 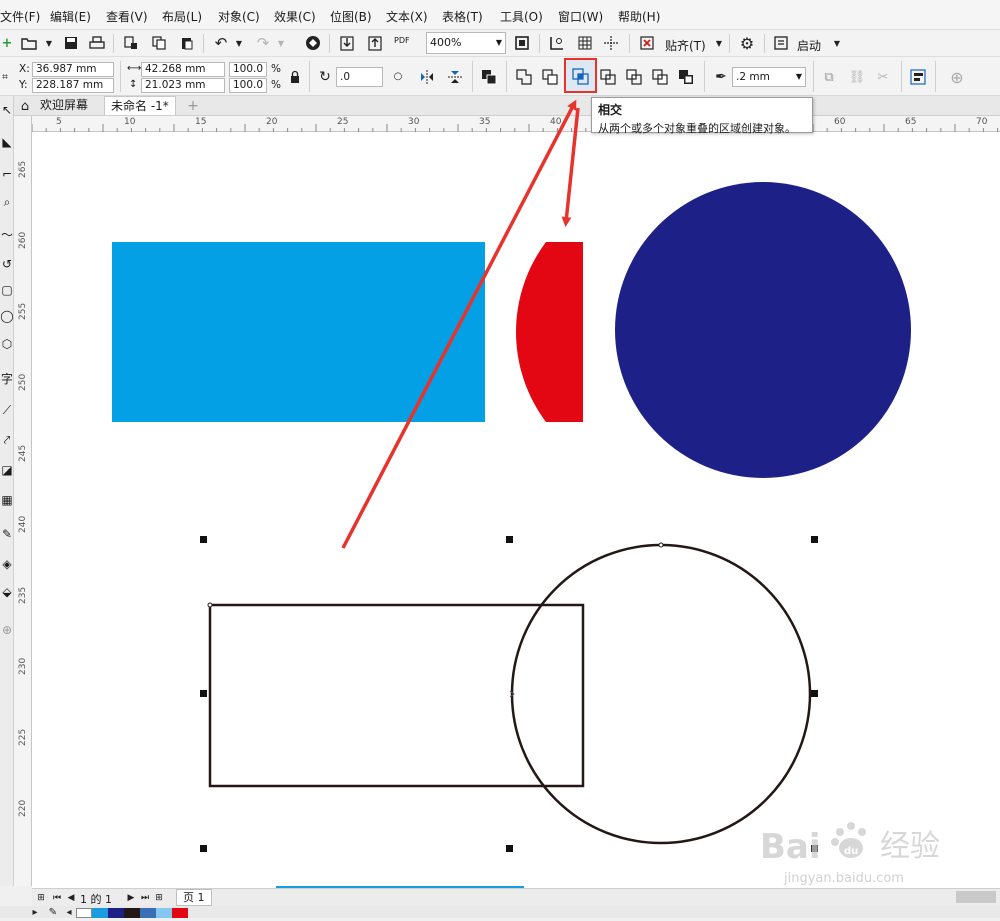 I want to click on menu-view: 查看(V), so click(x=127, y=16).